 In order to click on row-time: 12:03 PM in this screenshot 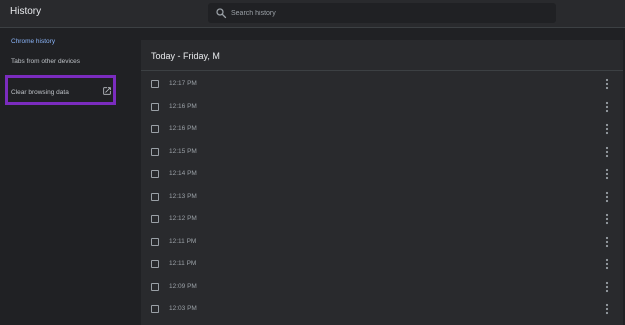, I will do `click(183, 308)`.